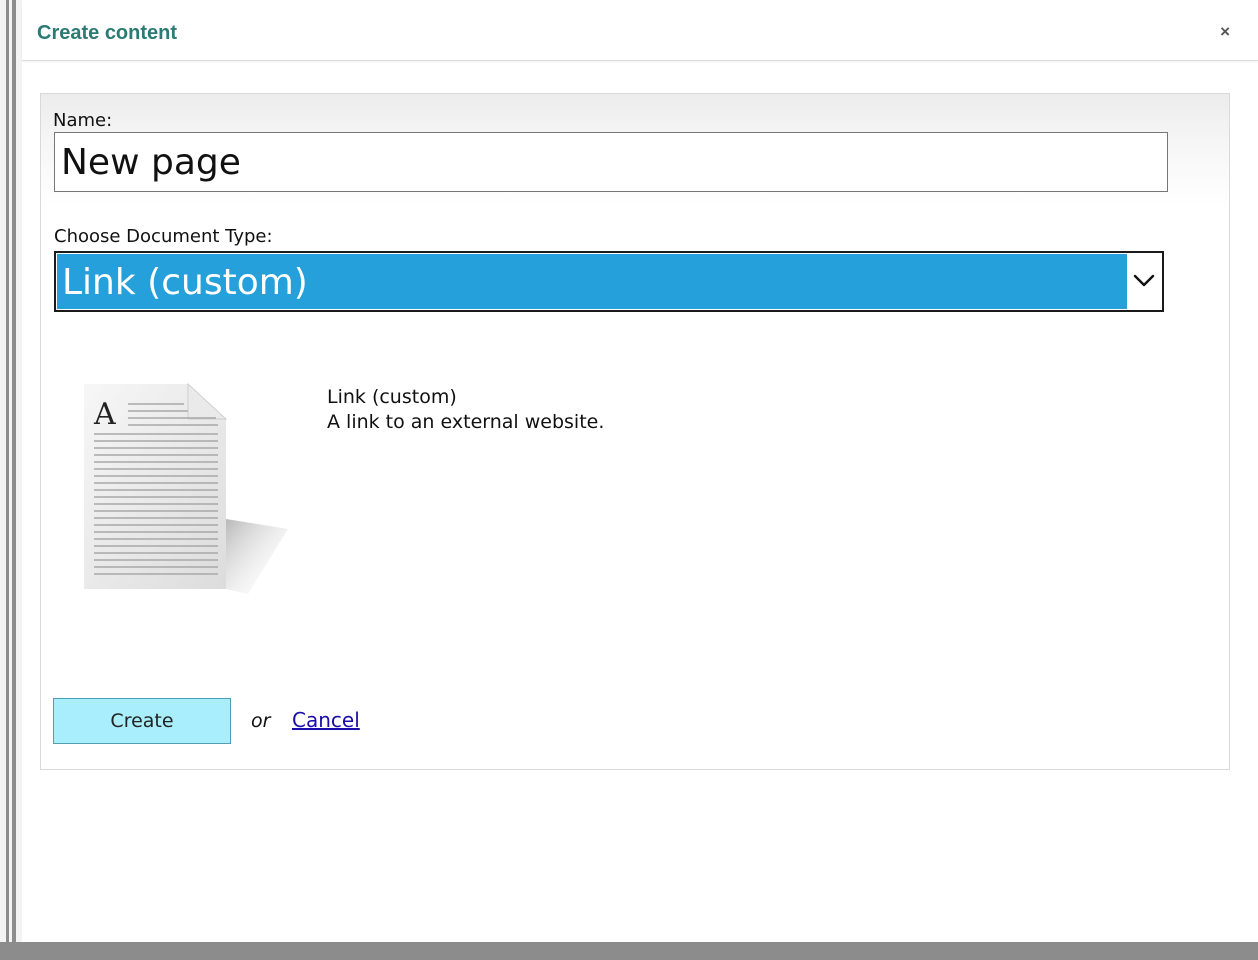  Describe the element at coordinates (640, 30) in the screenshot. I see `dialog-titlebar: Create content ×` at that location.